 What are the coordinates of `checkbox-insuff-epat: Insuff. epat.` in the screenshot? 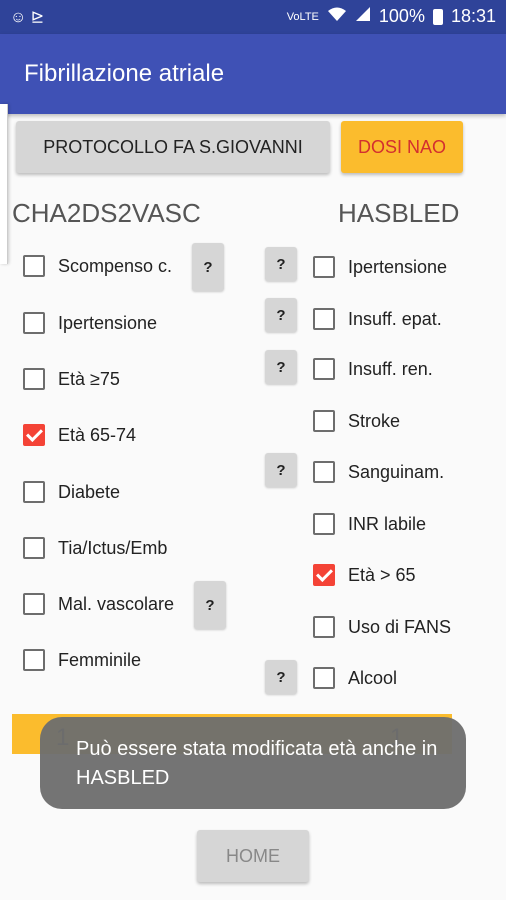 It's located at (377, 319).